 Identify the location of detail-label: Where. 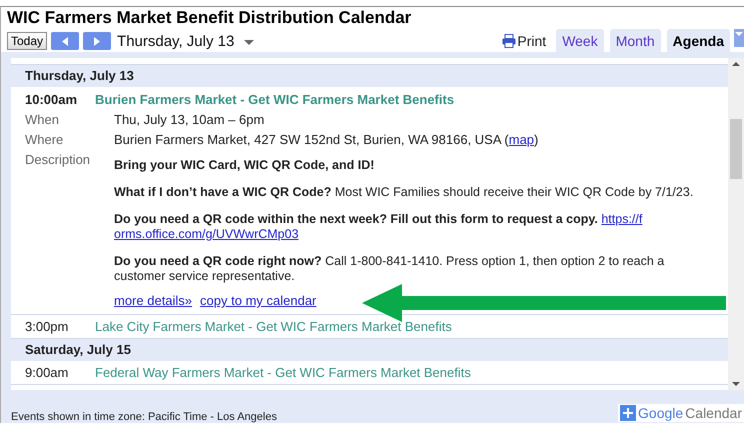
(44, 139).